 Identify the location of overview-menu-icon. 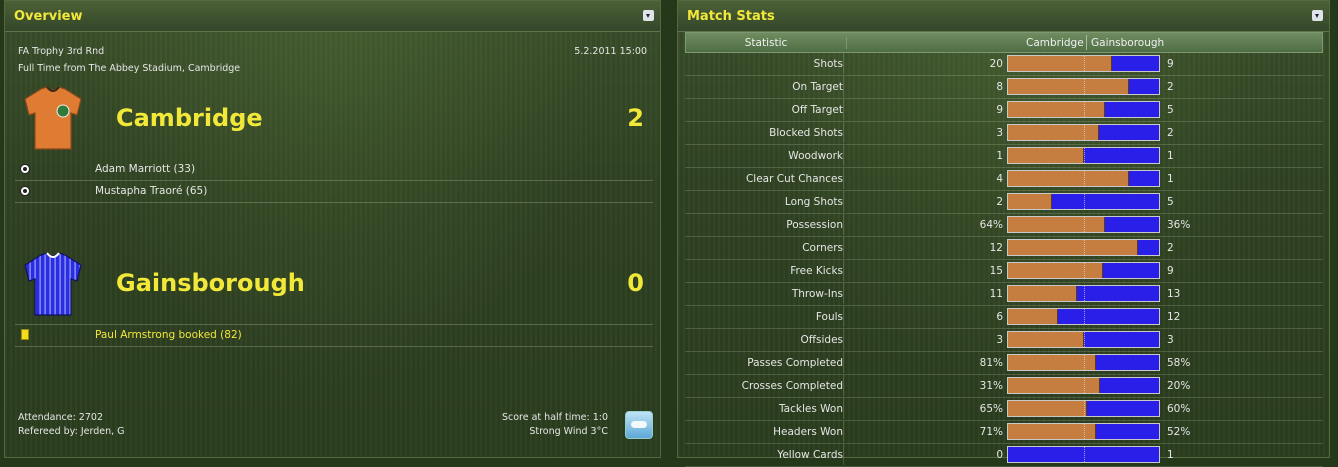
(648, 15).